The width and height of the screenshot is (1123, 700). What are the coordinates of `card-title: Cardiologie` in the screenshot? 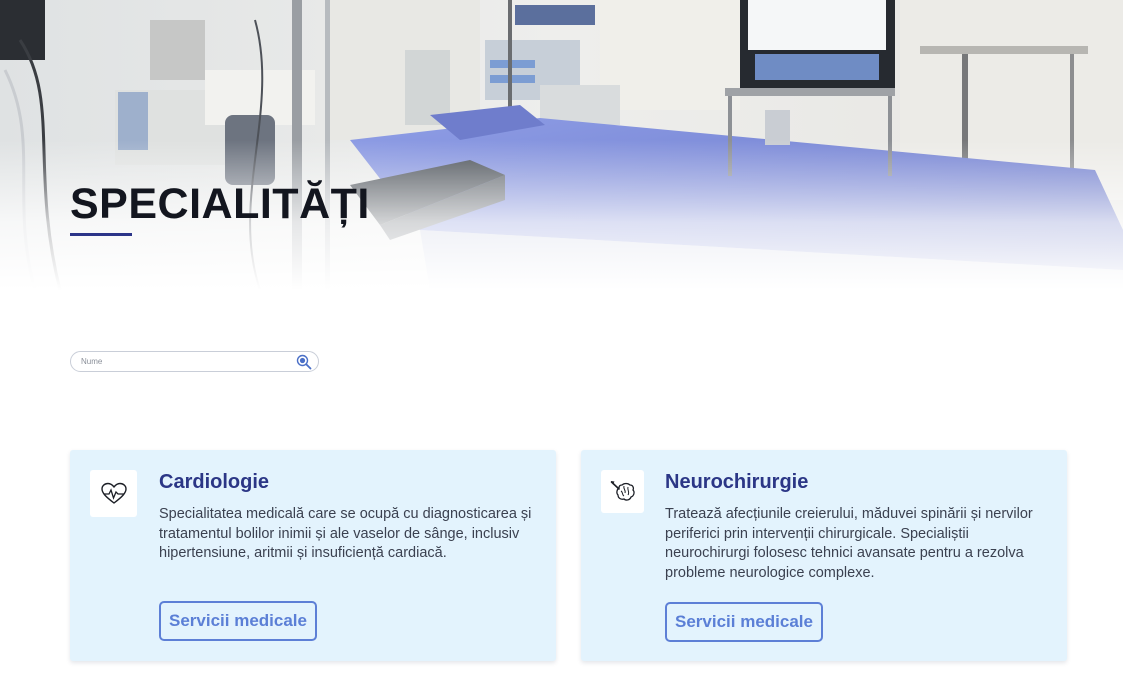 It's located at (214, 482).